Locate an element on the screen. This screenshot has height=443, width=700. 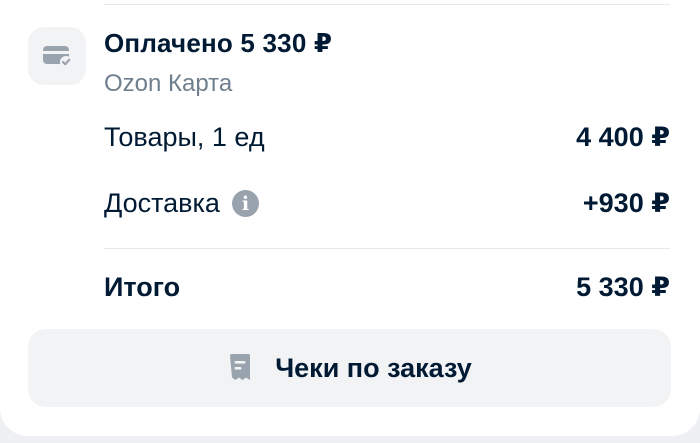
info-icon: i is located at coordinates (245, 203).